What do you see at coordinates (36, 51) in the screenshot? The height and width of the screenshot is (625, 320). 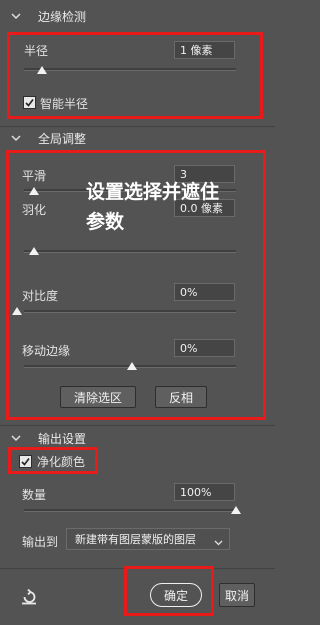 I see `radius-label: 半径` at bounding box center [36, 51].